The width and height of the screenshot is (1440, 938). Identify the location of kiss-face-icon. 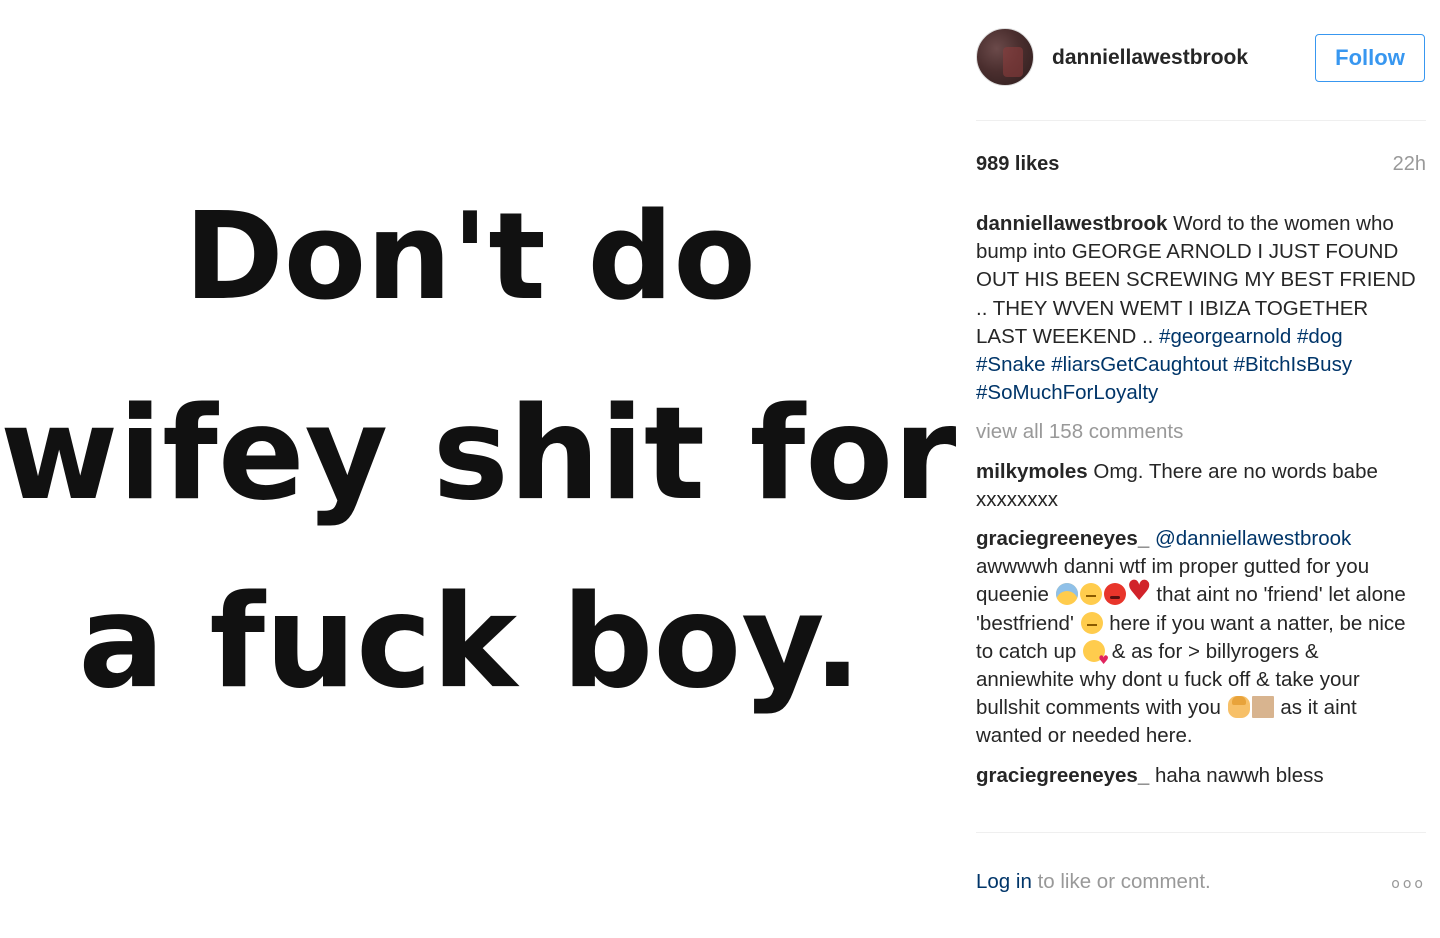
(1096, 656).